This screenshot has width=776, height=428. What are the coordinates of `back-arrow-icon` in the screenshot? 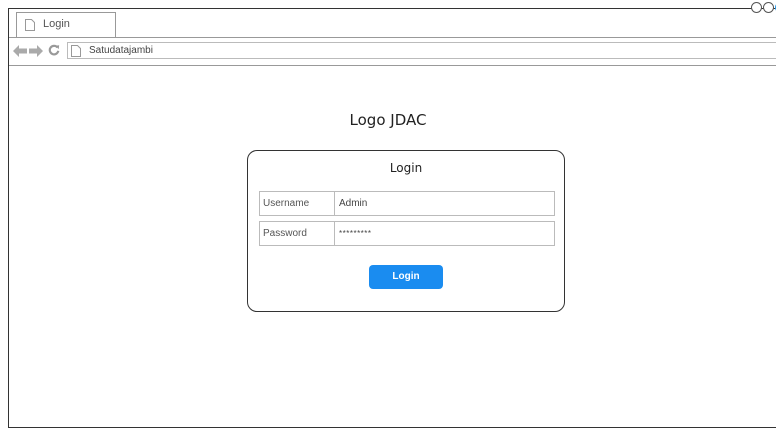 It's located at (20, 51).